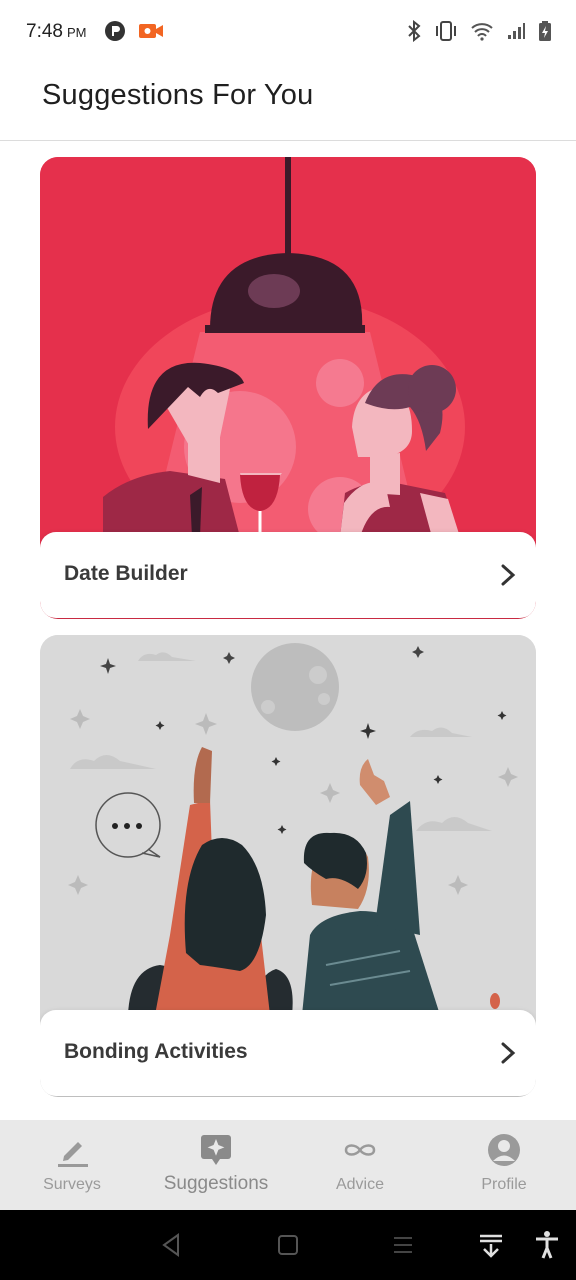 The height and width of the screenshot is (1280, 576). I want to click on bonding-activities-label: Bonding Activities, so click(156, 1051).